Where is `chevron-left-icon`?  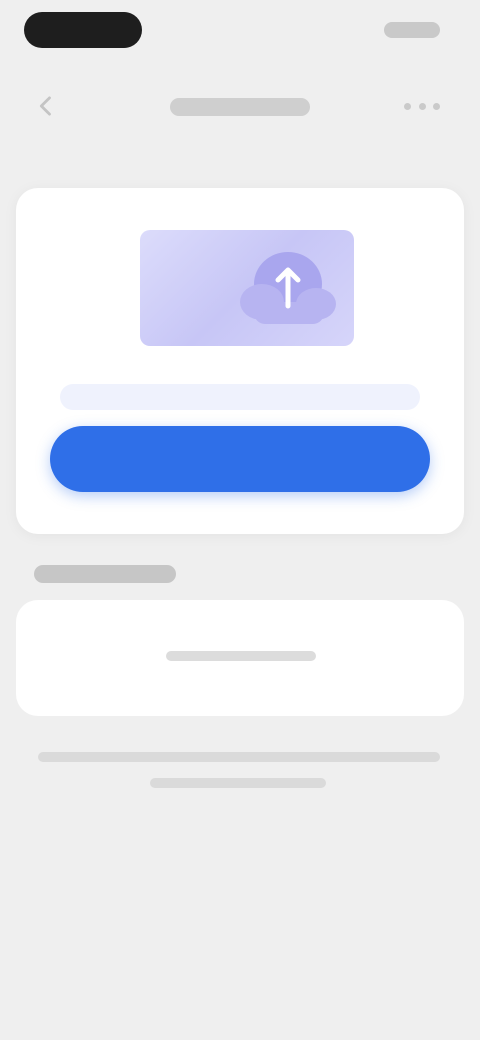 chevron-left-icon is located at coordinates (46, 106).